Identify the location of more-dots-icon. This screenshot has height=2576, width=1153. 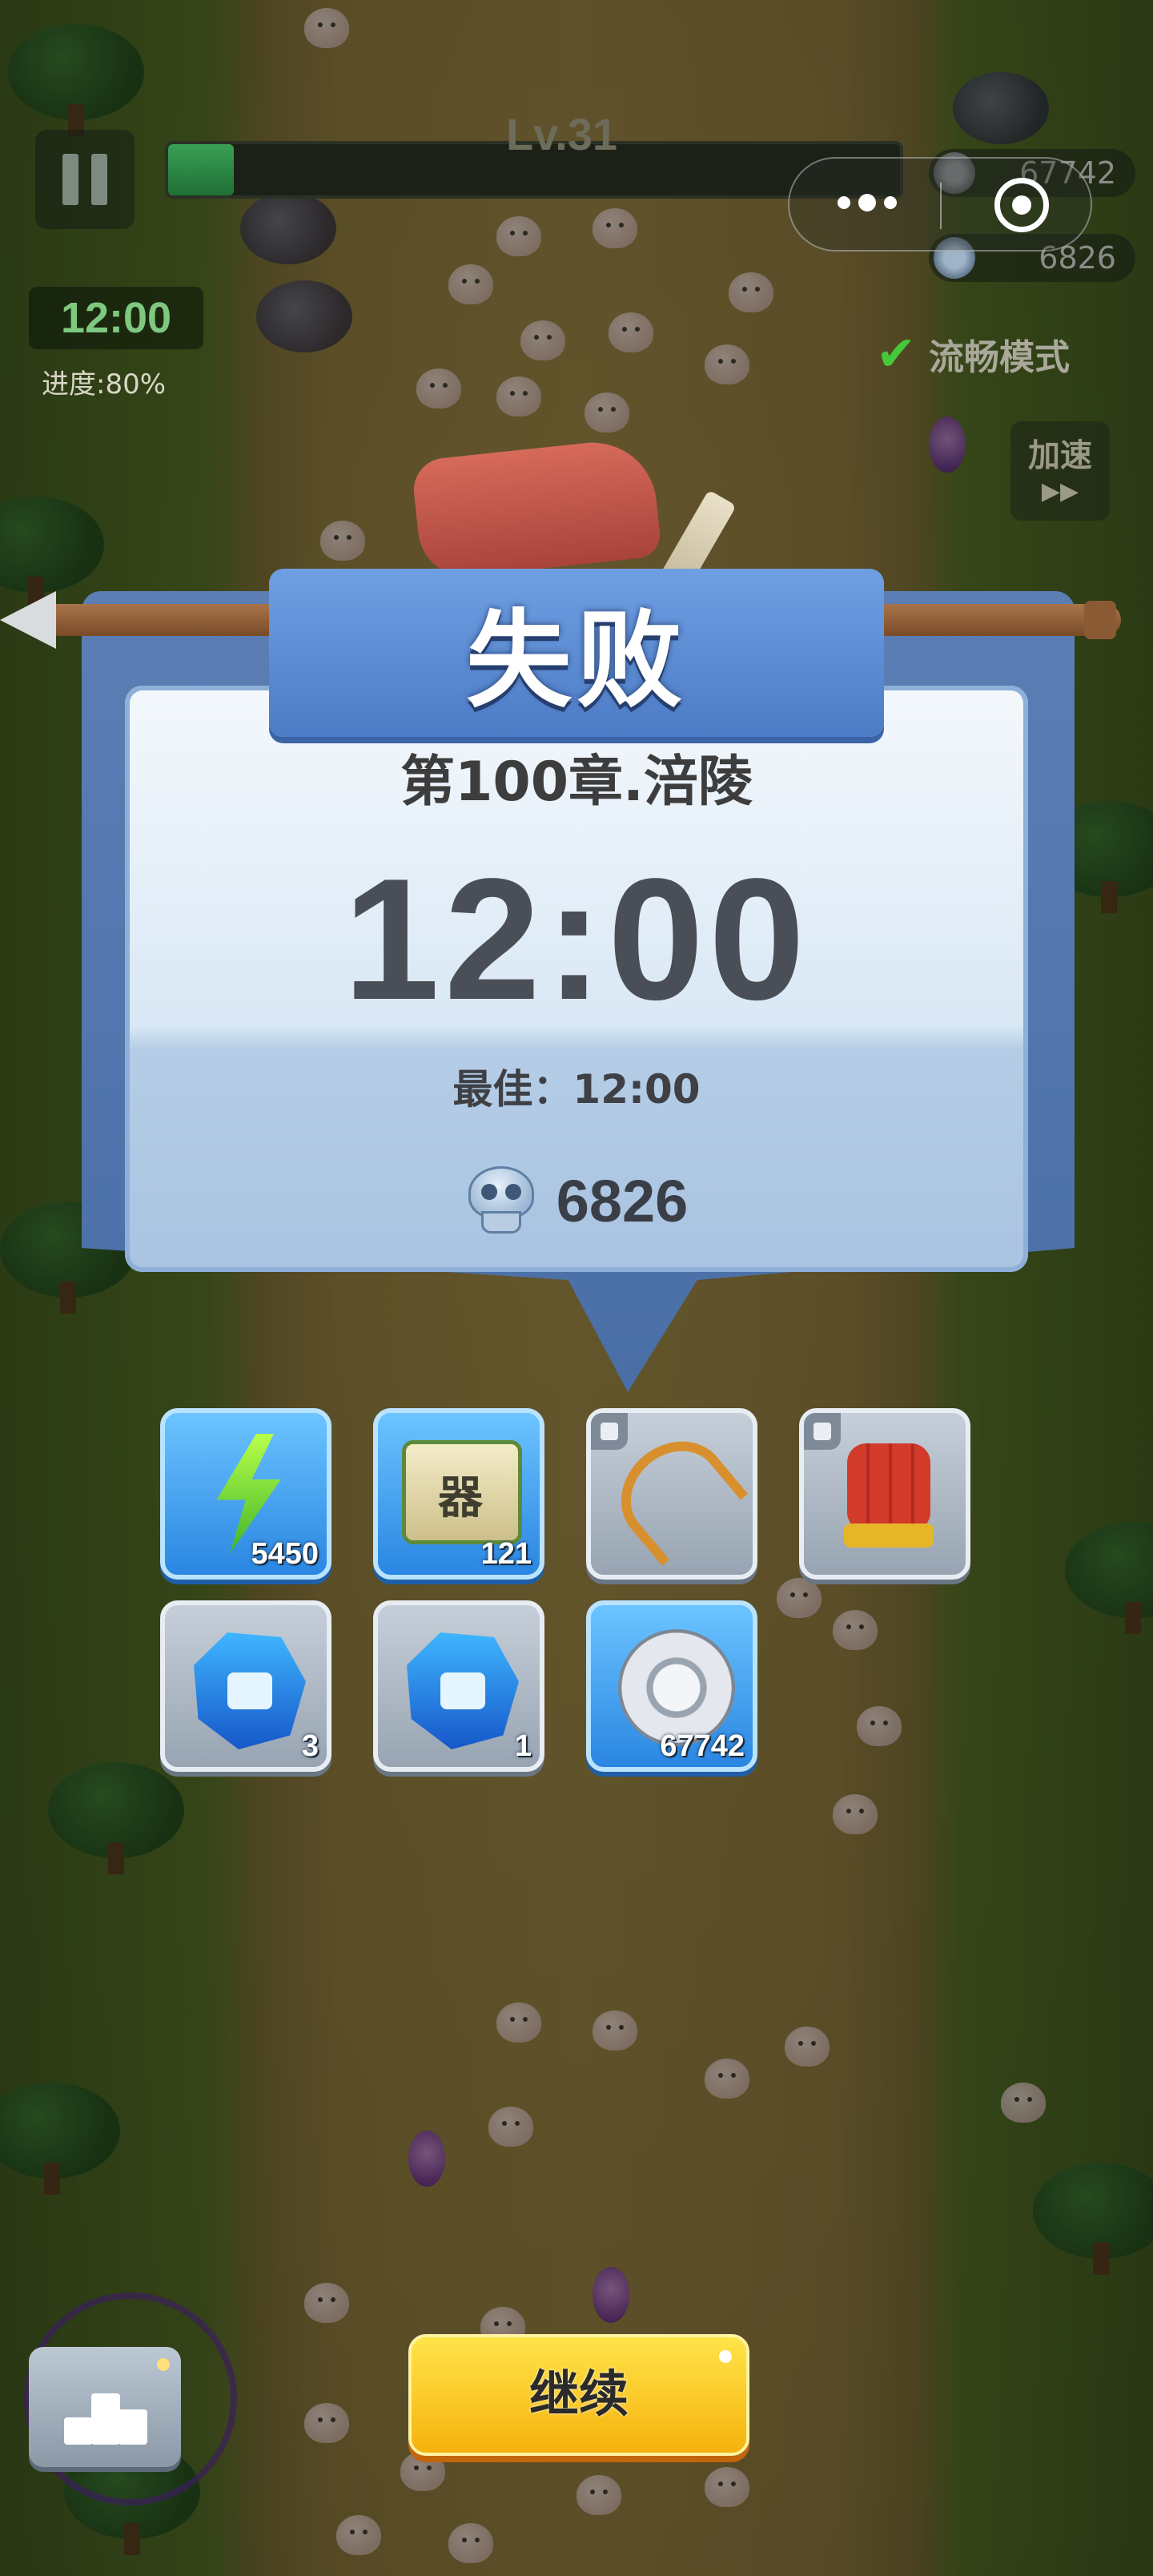
(844, 202).